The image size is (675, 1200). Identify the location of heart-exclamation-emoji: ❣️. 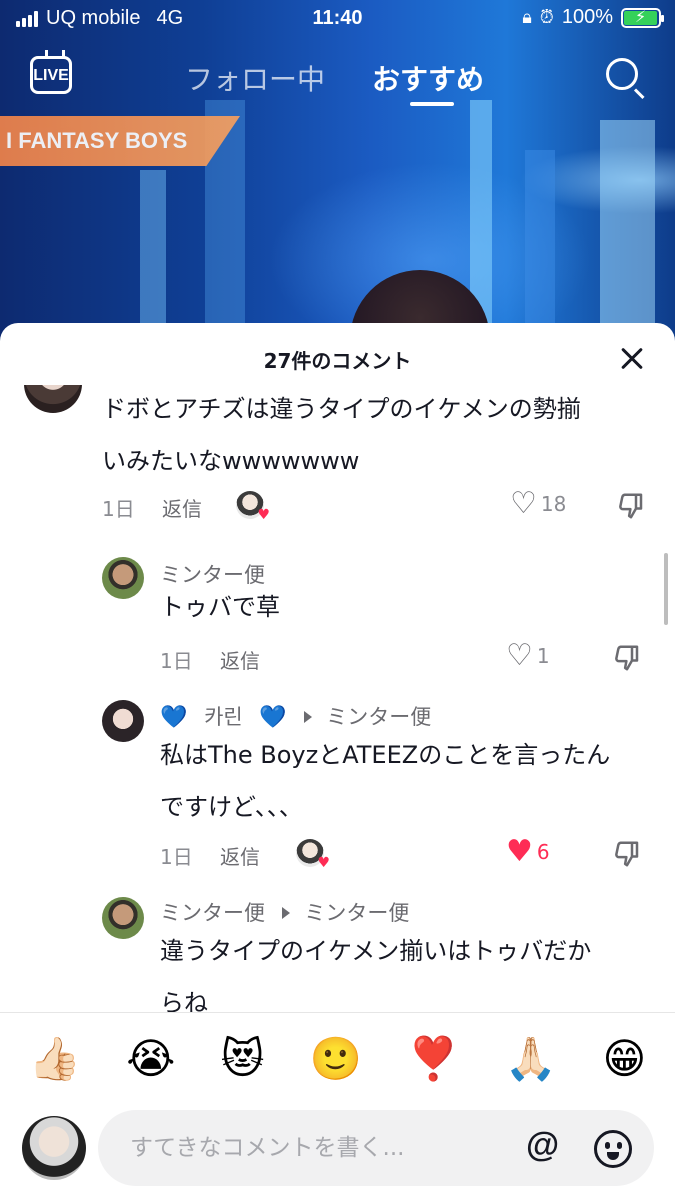
(433, 1058).